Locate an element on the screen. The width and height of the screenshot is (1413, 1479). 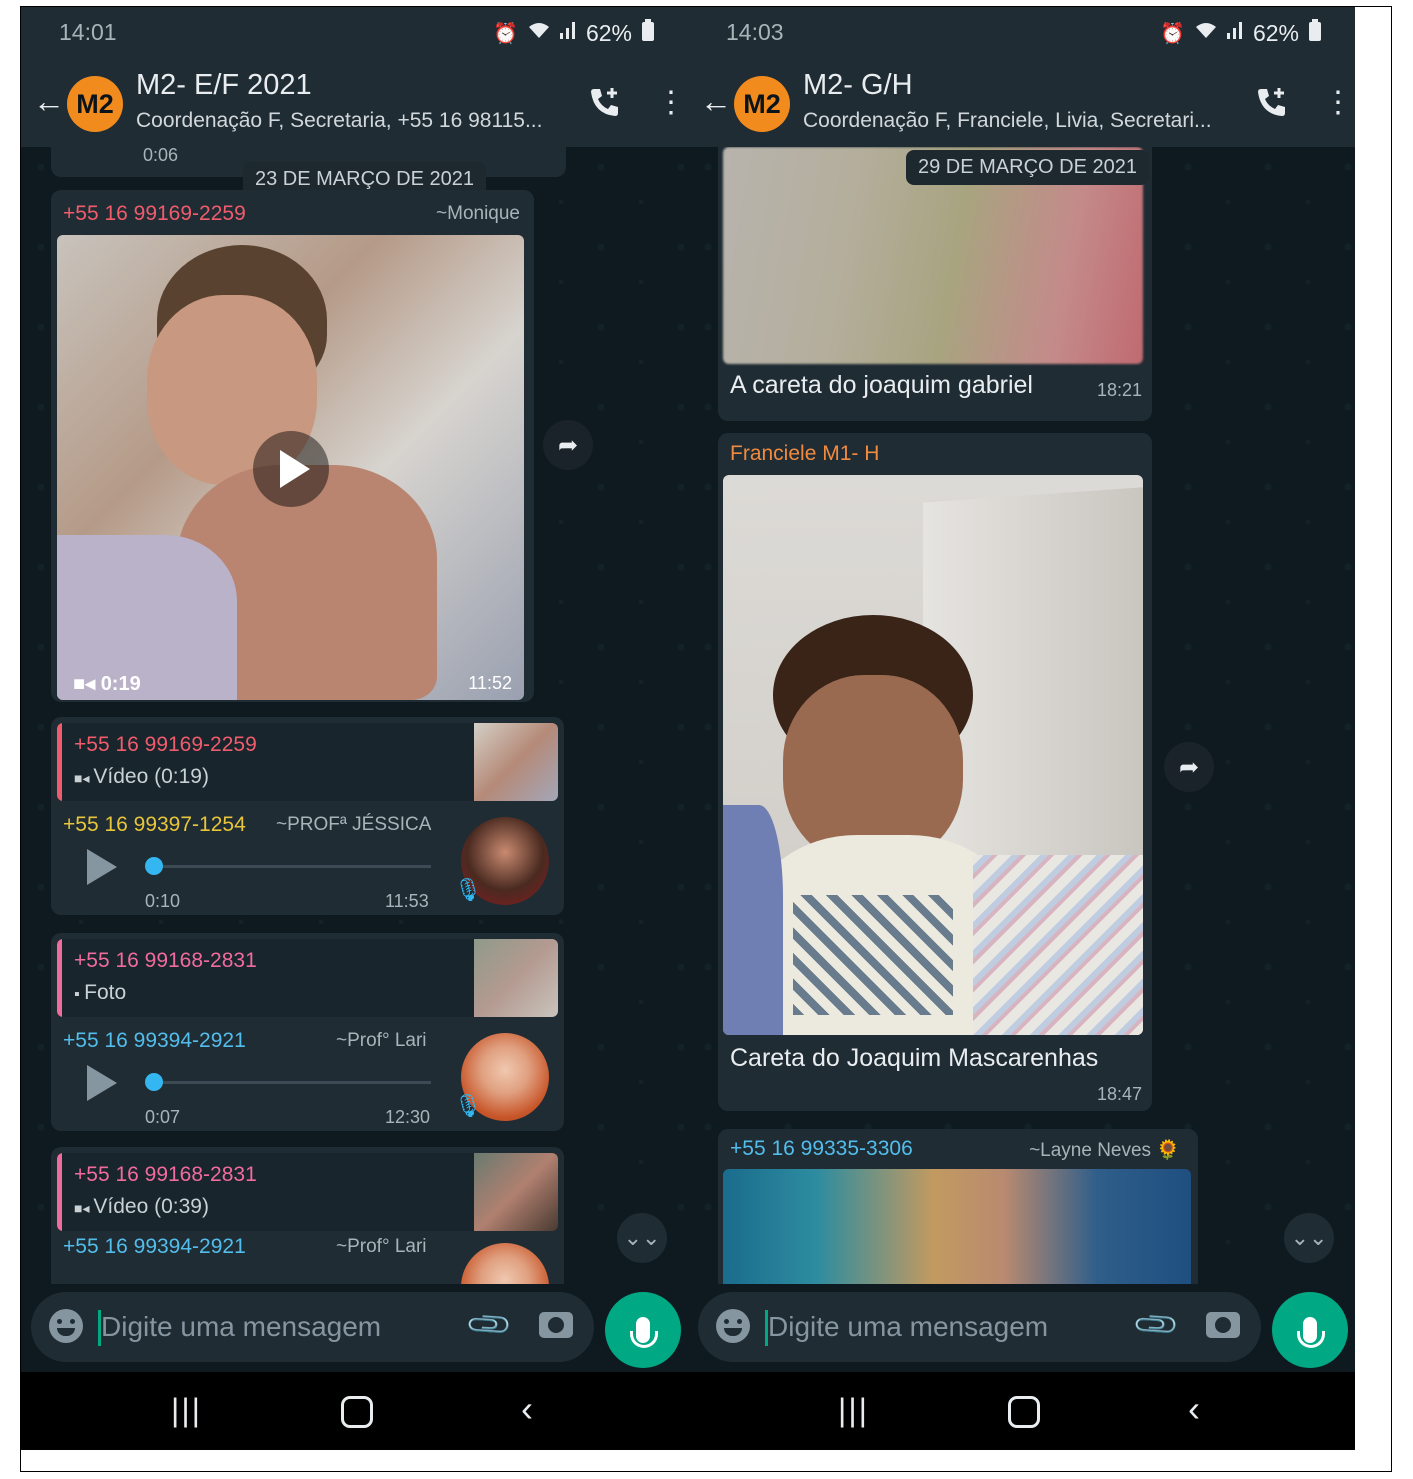
sender-avatar is located at coordinates (505, 1263).